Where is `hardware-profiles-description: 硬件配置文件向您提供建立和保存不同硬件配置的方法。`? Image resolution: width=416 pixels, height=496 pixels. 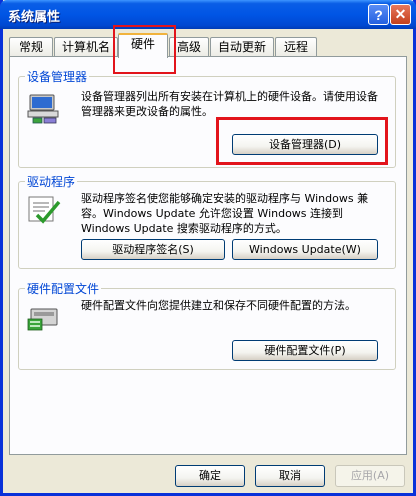
hardware-profiles-description: 硬件配置文件向您提供建立和保存不同硬件配置的方法。 is located at coordinates (218, 305).